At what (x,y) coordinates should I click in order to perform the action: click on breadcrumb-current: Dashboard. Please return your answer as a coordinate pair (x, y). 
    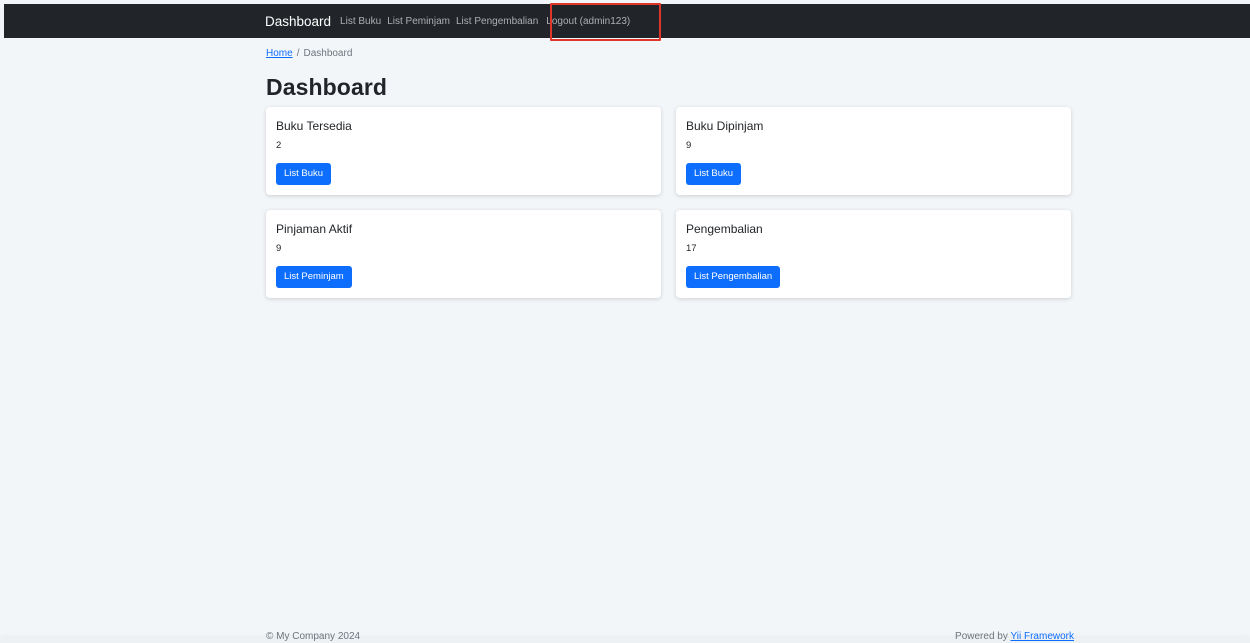
    Looking at the image, I should click on (328, 53).